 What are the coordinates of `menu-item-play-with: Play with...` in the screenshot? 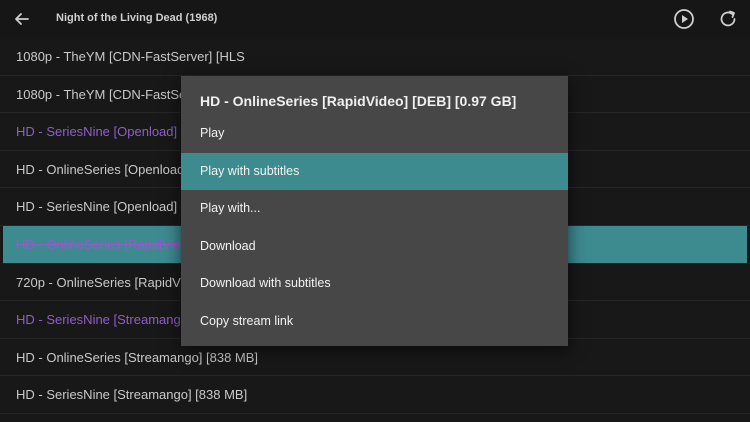 It's located at (374, 209).